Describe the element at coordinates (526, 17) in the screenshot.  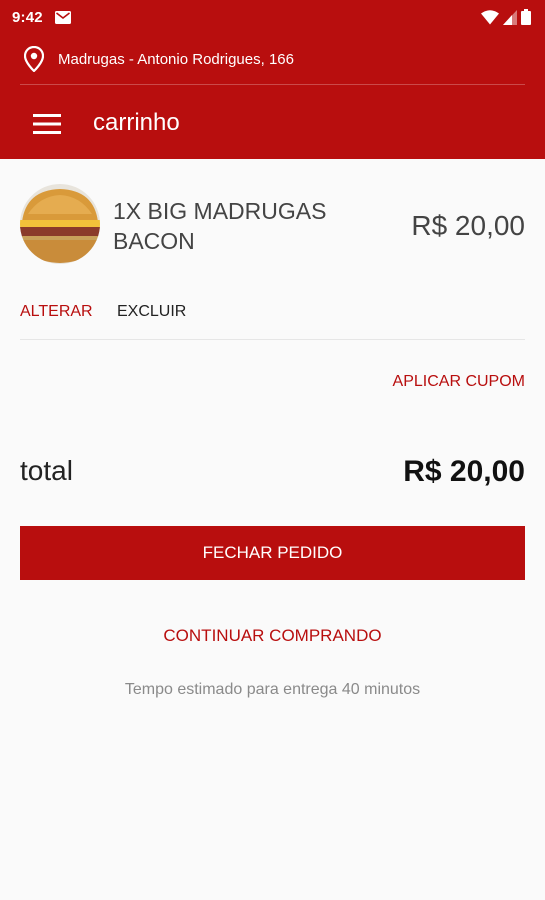
I see `battery-icon` at that location.